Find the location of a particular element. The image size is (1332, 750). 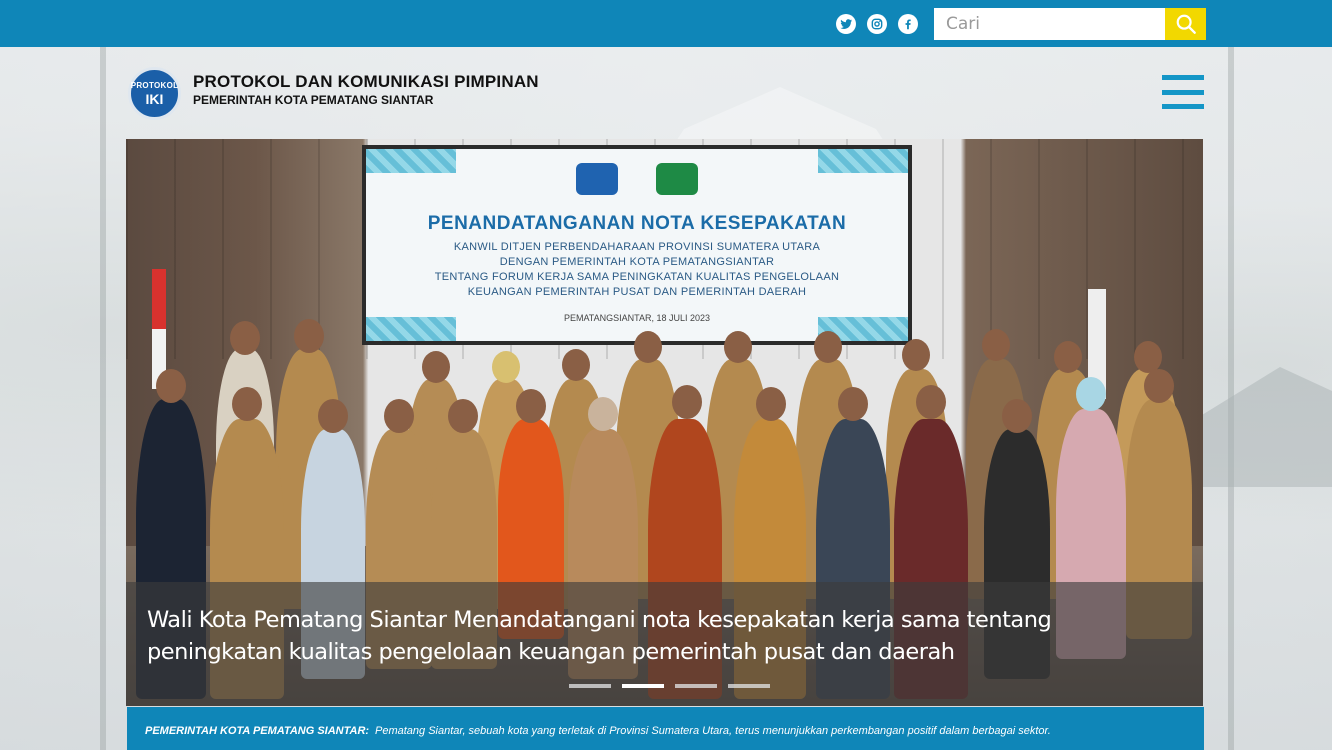

search-button is located at coordinates (1185, 24).